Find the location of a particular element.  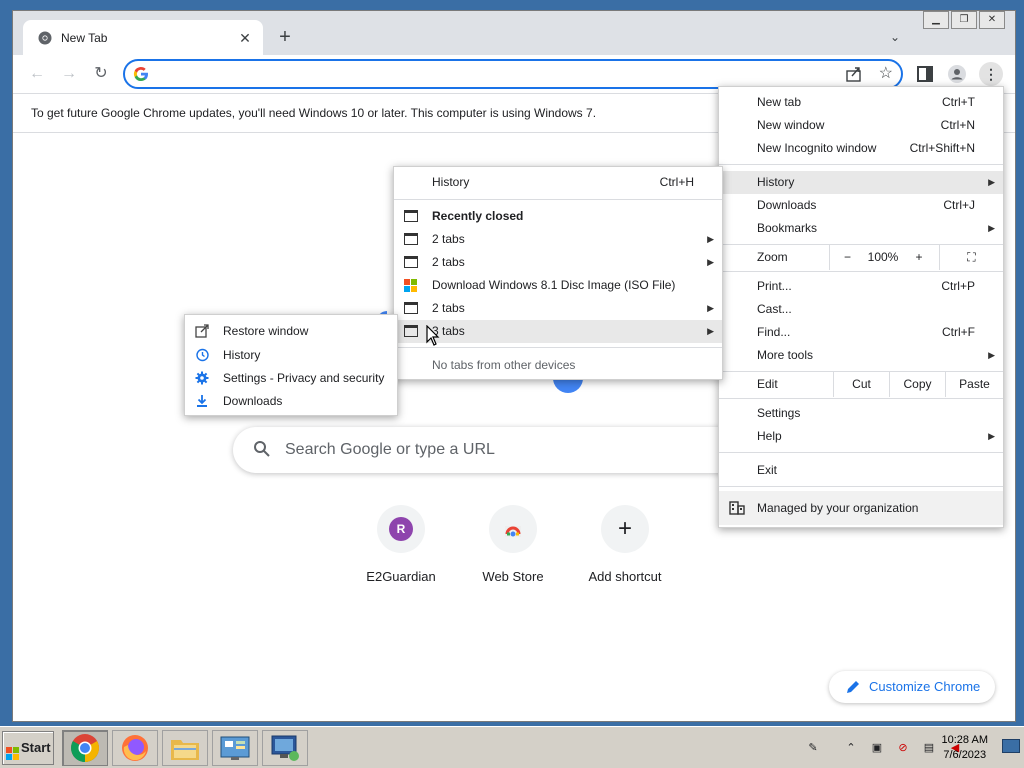

download-icon is located at coordinates (202, 401).